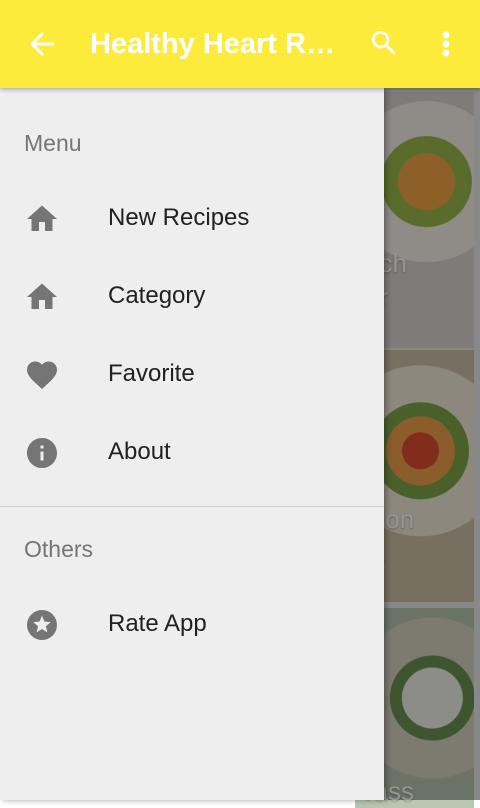  What do you see at coordinates (157, 295) in the screenshot?
I see `drawer-item-label: Category` at bounding box center [157, 295].